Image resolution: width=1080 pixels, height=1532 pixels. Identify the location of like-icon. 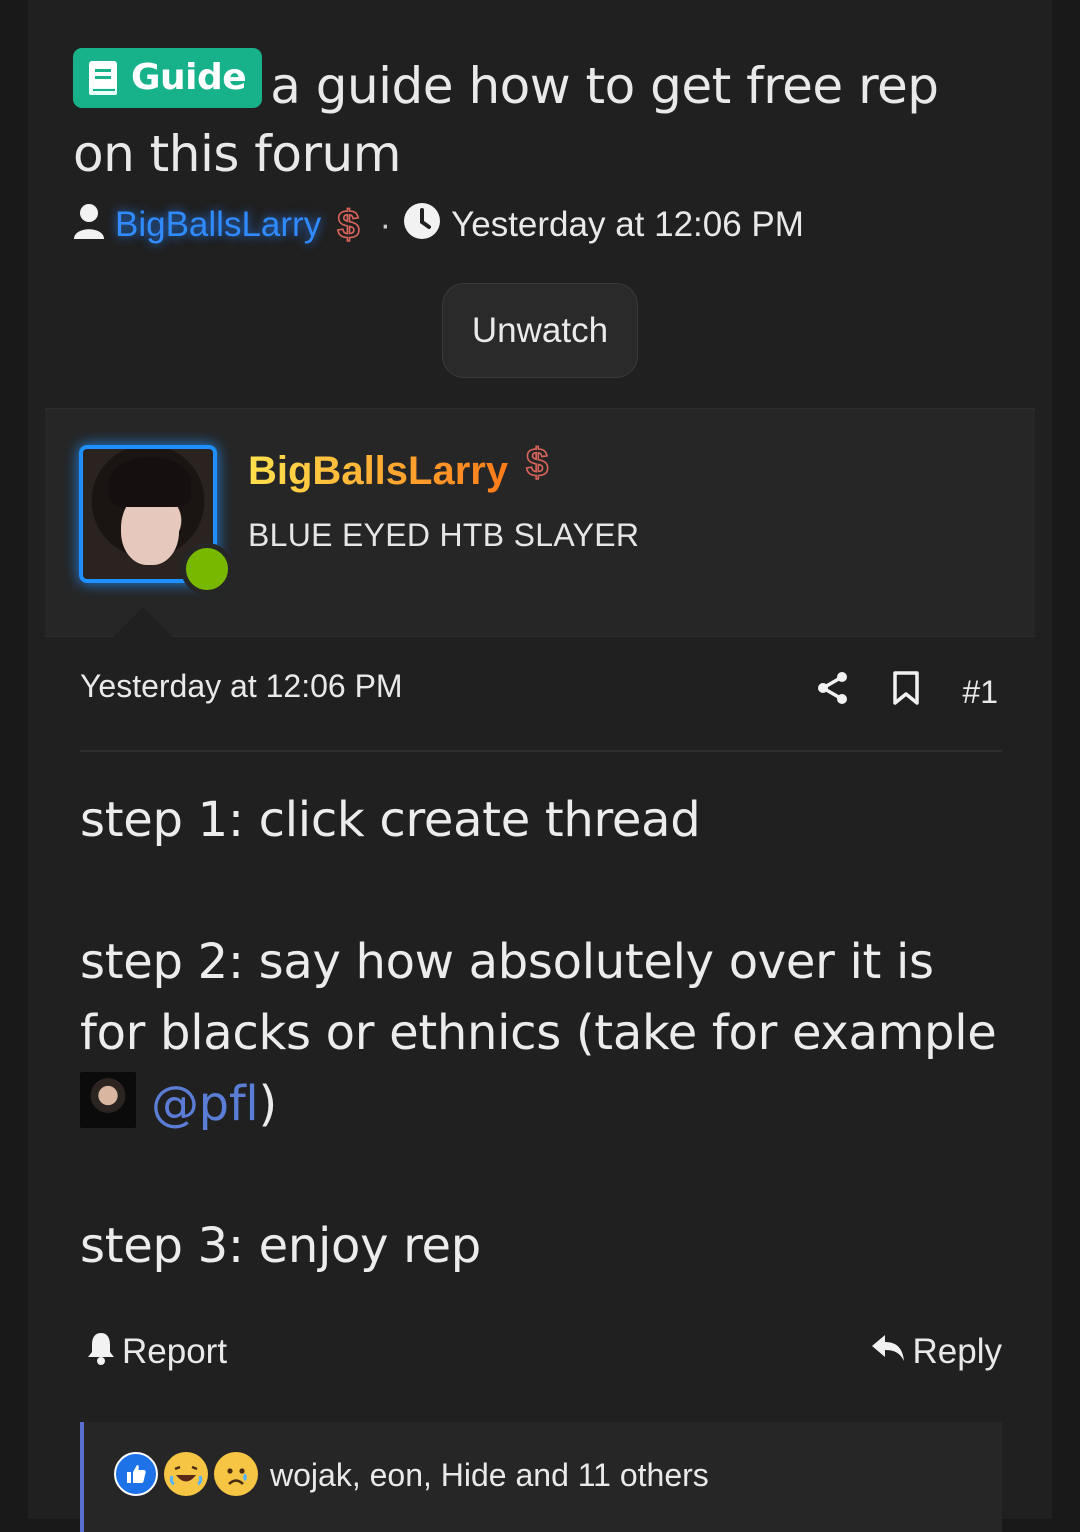
(136, 1474).